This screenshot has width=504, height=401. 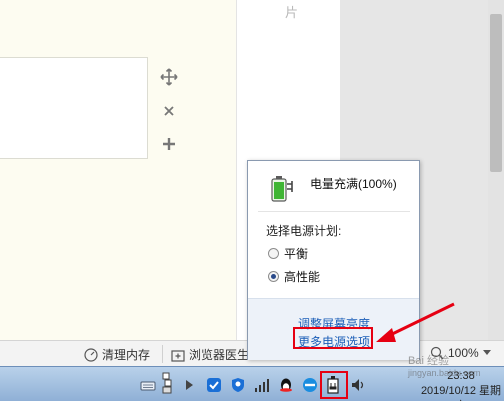 I want to click on popup-divider, so click(x=334, y=211).